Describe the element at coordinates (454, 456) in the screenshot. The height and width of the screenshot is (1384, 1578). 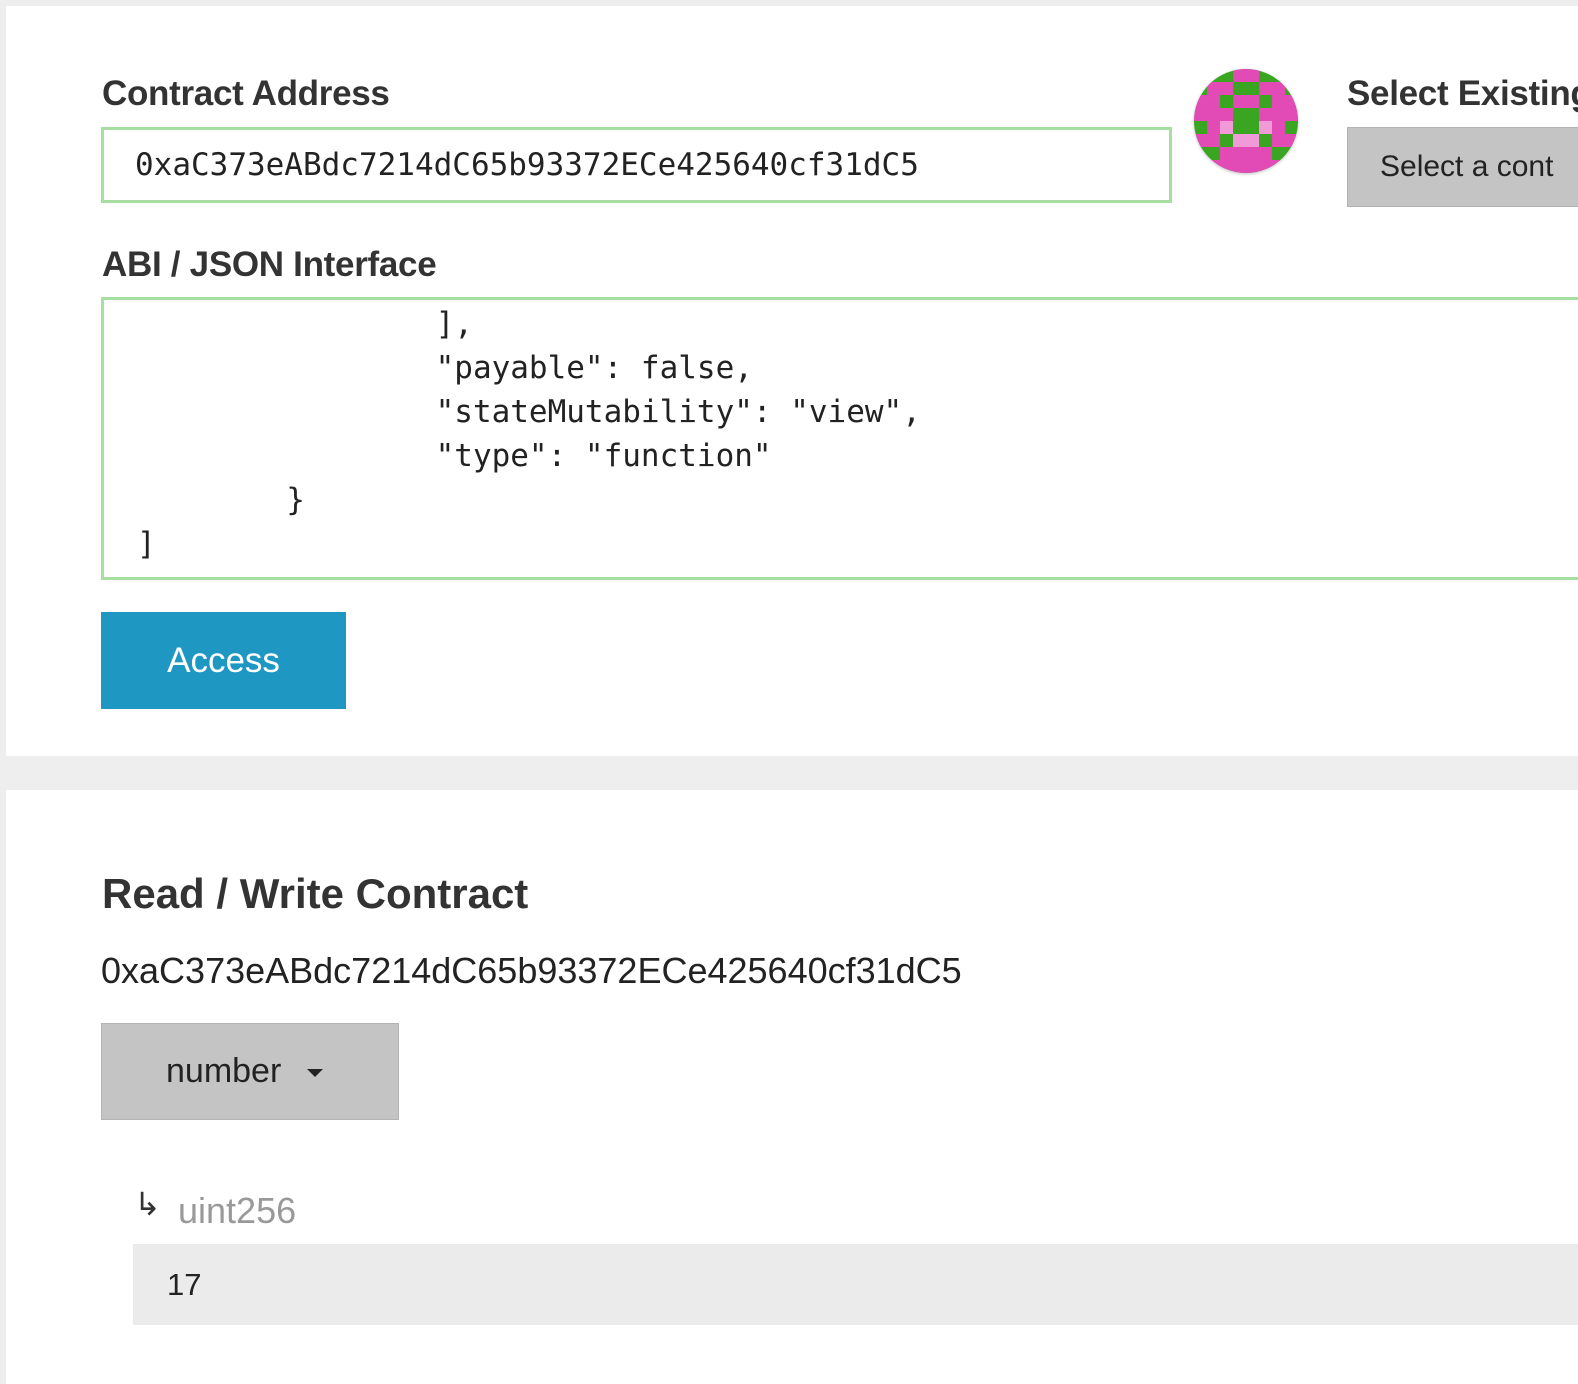
I see `abi-line: "type": "function"` at that location.